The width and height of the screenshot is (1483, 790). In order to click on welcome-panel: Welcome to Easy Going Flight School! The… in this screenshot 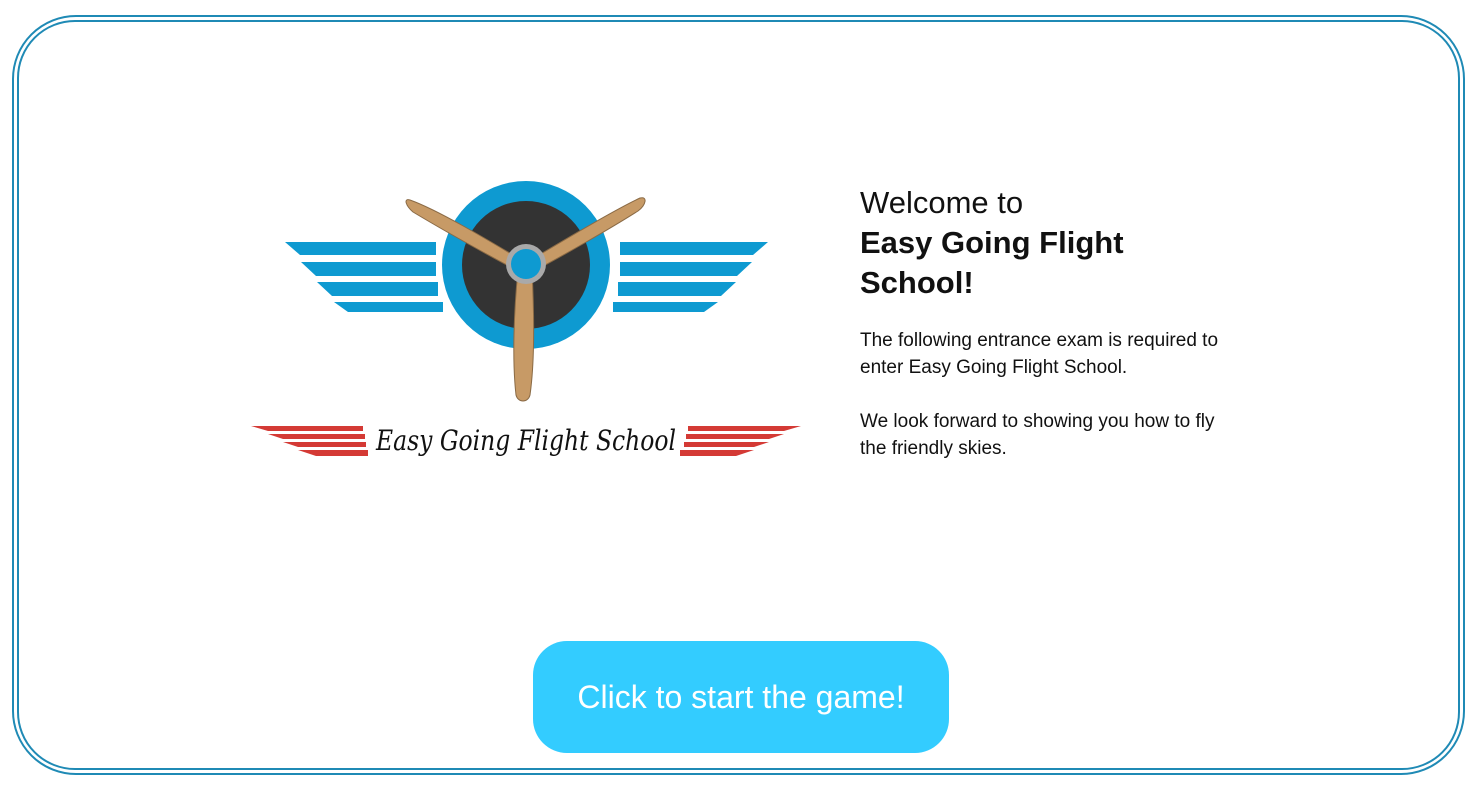, I will do `click(1070, 322)`.